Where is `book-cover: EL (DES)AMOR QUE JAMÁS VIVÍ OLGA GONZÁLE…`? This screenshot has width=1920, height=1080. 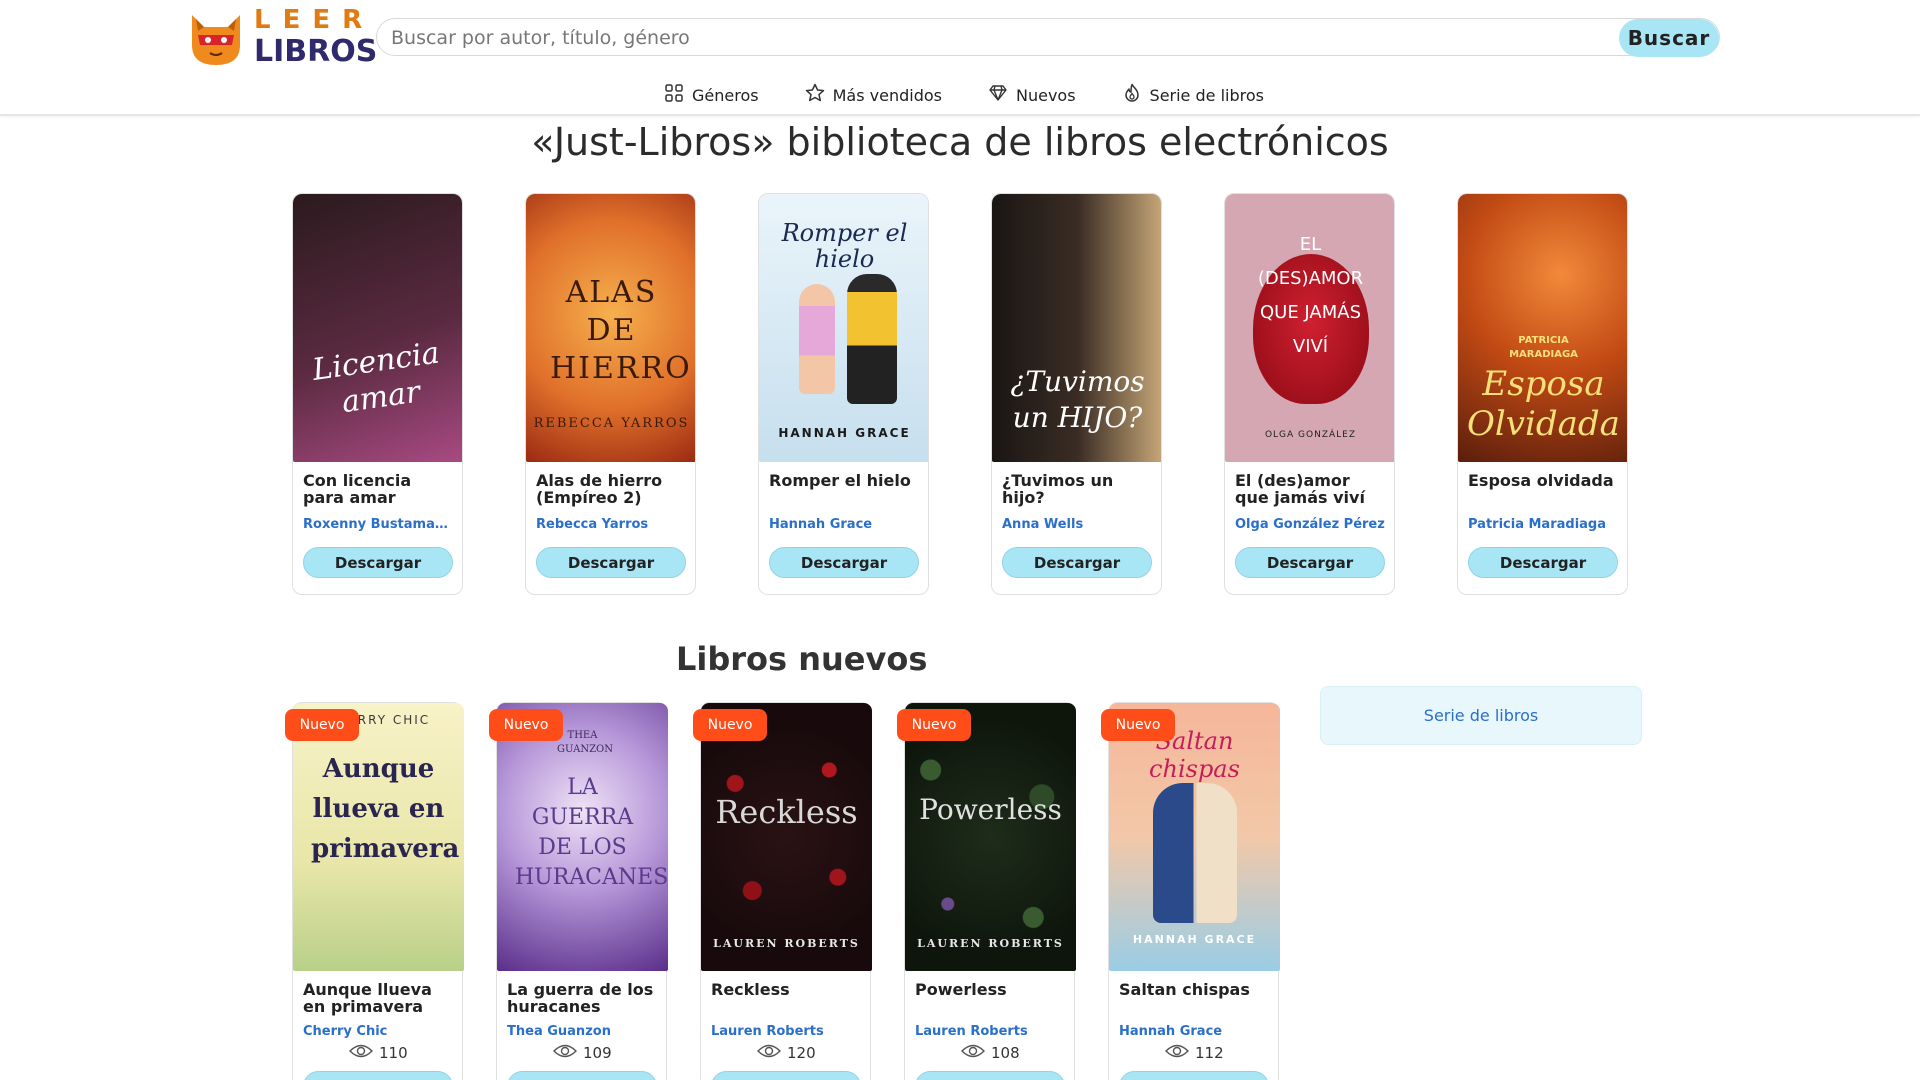
book-cover: EL (DES)AMOR QUE JAMÁS VIVÍ OLGA GONZÁLE… is located at coordinates (1309, 328).